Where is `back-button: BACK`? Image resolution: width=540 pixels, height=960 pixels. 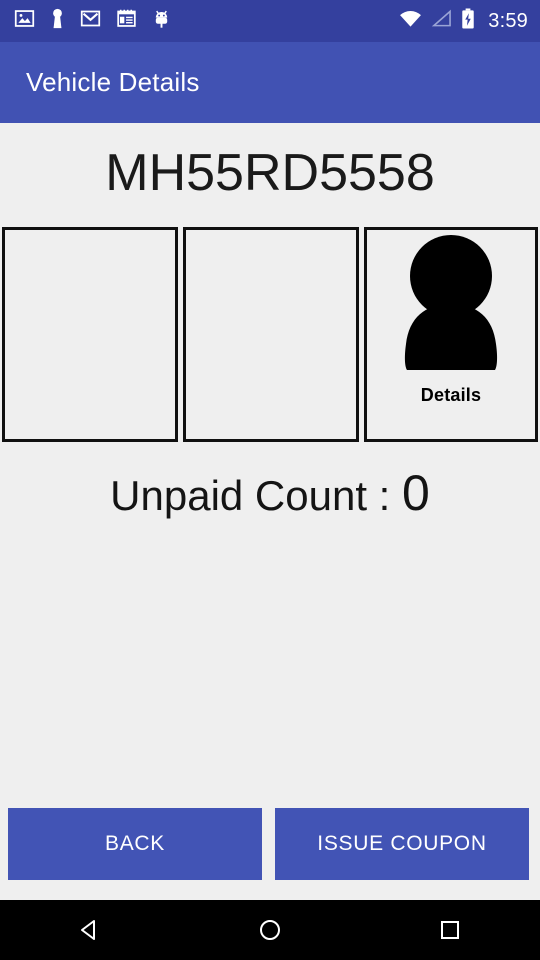 back-button: BACK is located at coordinates (135, 844).